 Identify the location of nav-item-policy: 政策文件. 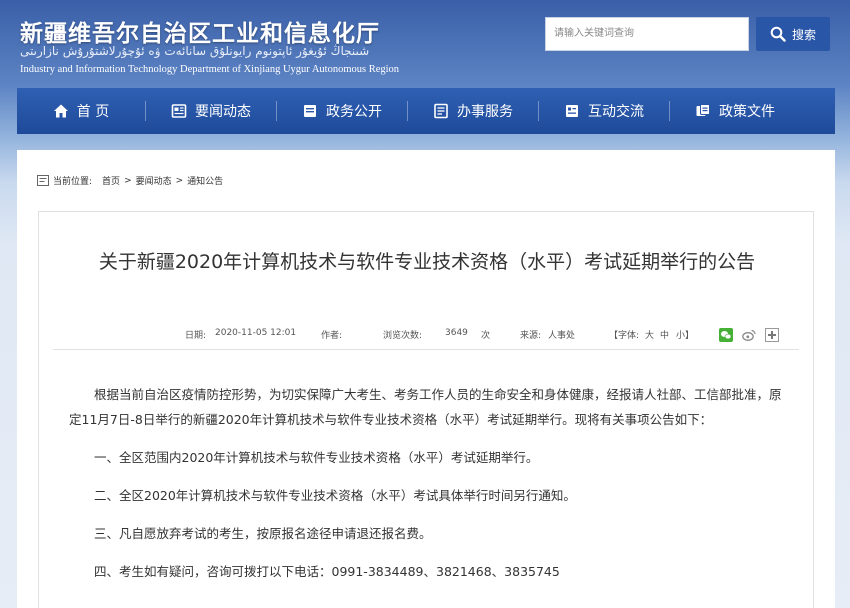
(735, 111).